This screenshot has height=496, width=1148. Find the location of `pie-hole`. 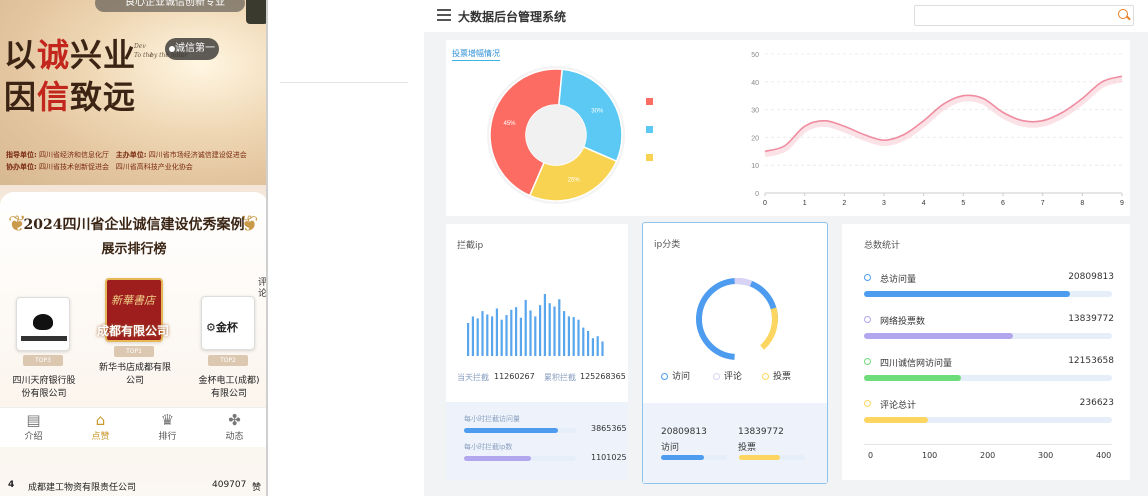

pie-hole is located at coordinates (556, 135).